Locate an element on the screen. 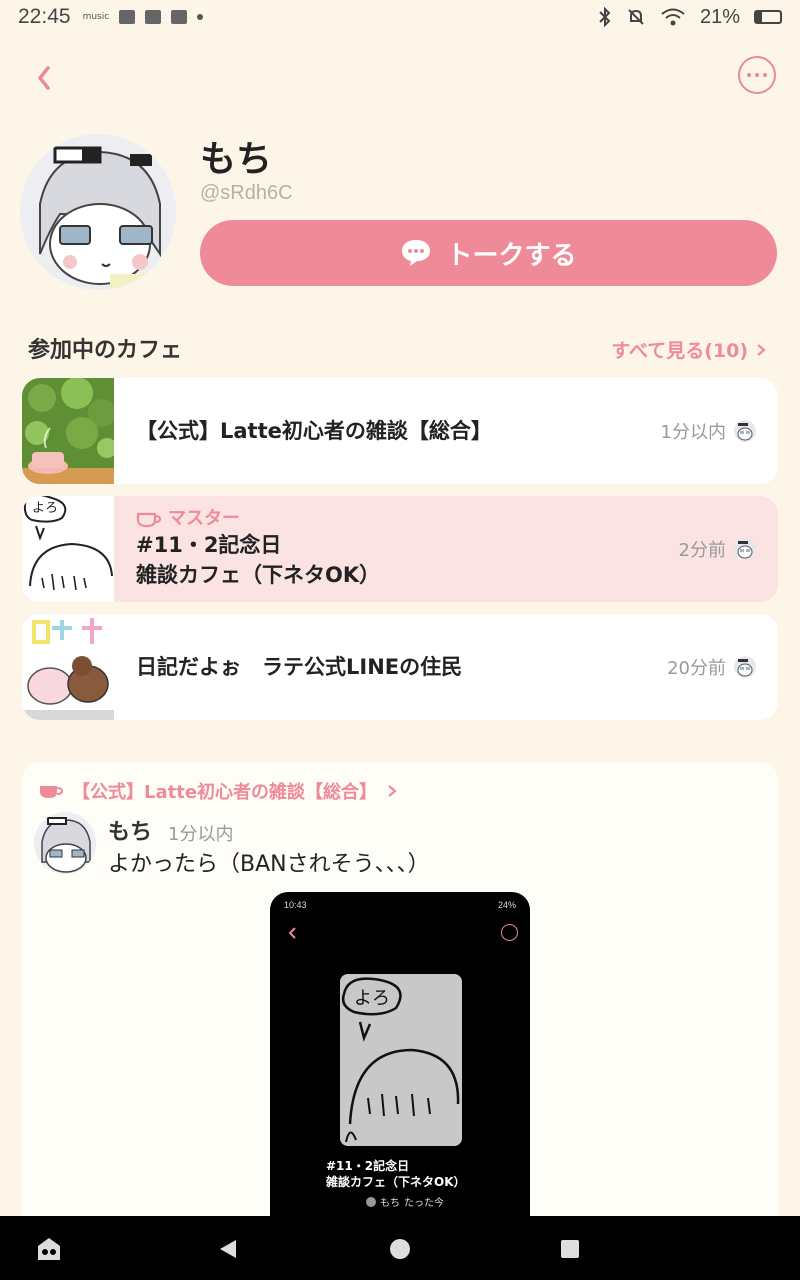 Image resolution: width=800 pixels, height=1280 pixels. image-status-bar: 10:43 24% is located at coordinates (400, 905).